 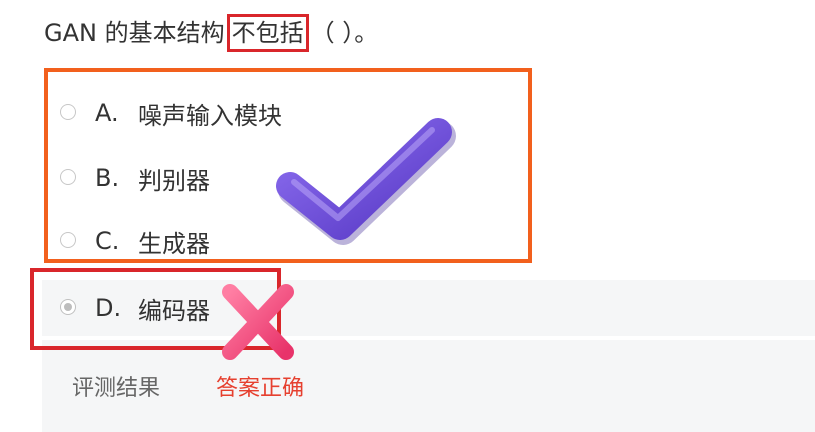 I want to click on result-label: 评测结果, so click(x=116, y=388).